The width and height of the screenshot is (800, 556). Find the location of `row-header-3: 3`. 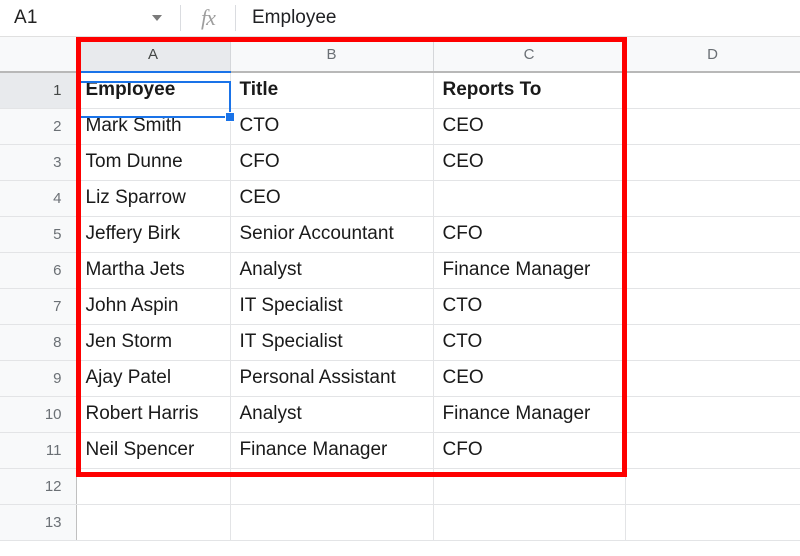

row-header-3: 3 is located at coordinates (38, 162).